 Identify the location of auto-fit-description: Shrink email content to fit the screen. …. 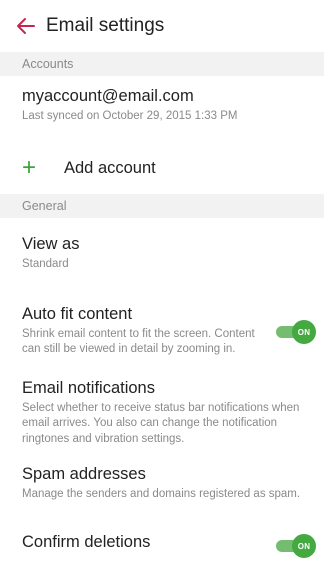
(138, 341).